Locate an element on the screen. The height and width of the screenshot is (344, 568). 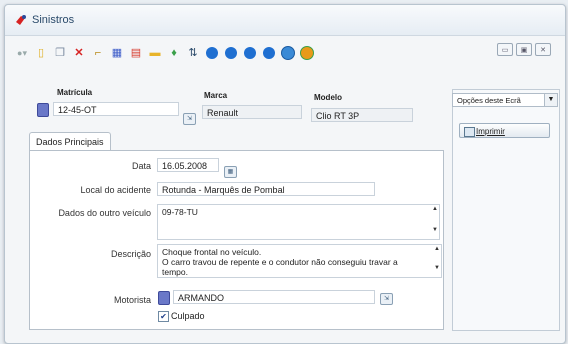
maximize-button: ▣ is located at coordinates (524, 49).